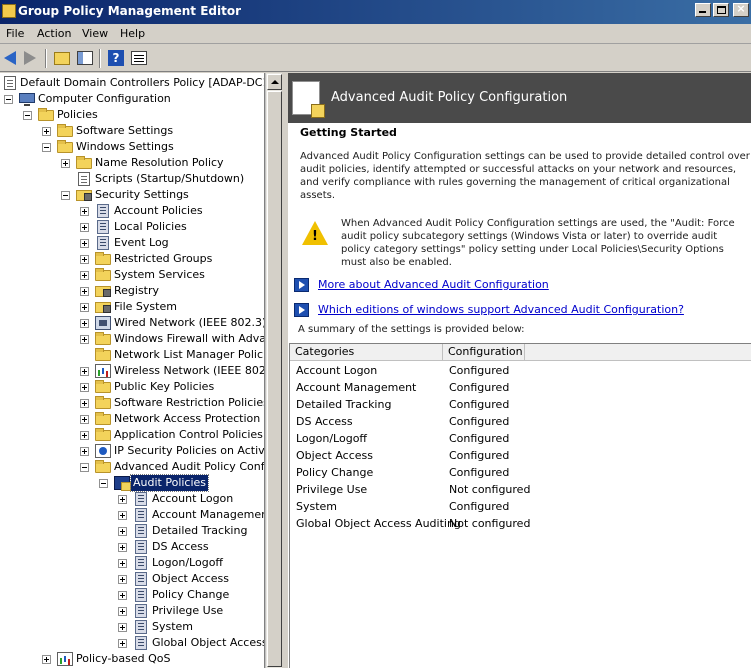 Image resolution: width=751 pixels, height=668 pixels. What do you see at coordinates (132, 499) in the screenshot?
I see `tree-item: Account Logon` at bounding box center [132, 499].